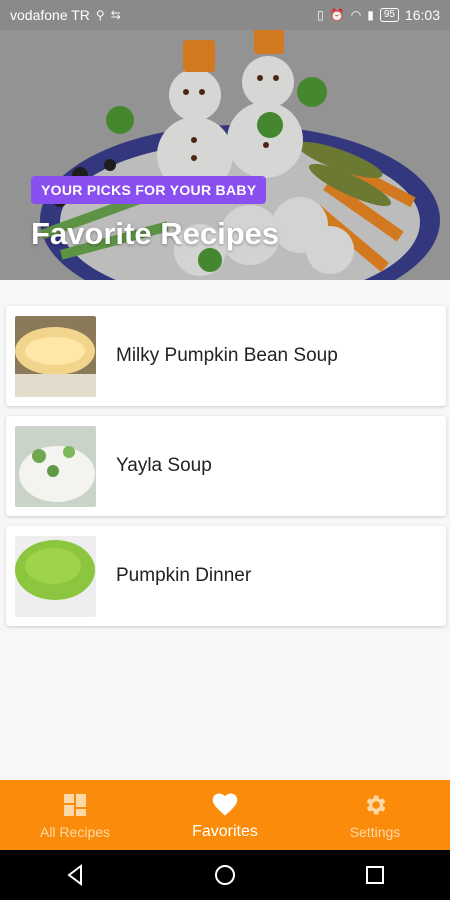  Describe the element at coordinates (225, 804) in the screenshot. I see `heart-icon` at that location.